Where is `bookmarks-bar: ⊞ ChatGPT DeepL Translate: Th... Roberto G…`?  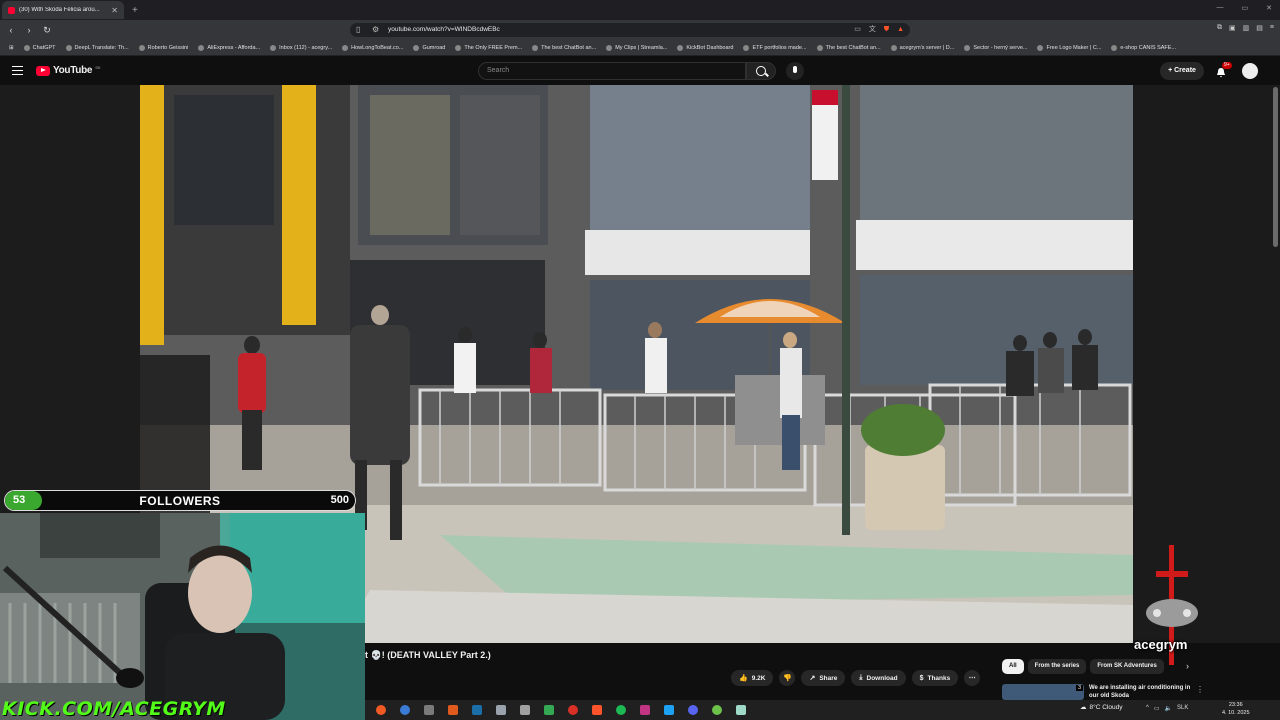
bookmarks-bar: ⊞ ChatGPT DeepL Translate: Th... Roberto G… is located at coordinates (640, 48).